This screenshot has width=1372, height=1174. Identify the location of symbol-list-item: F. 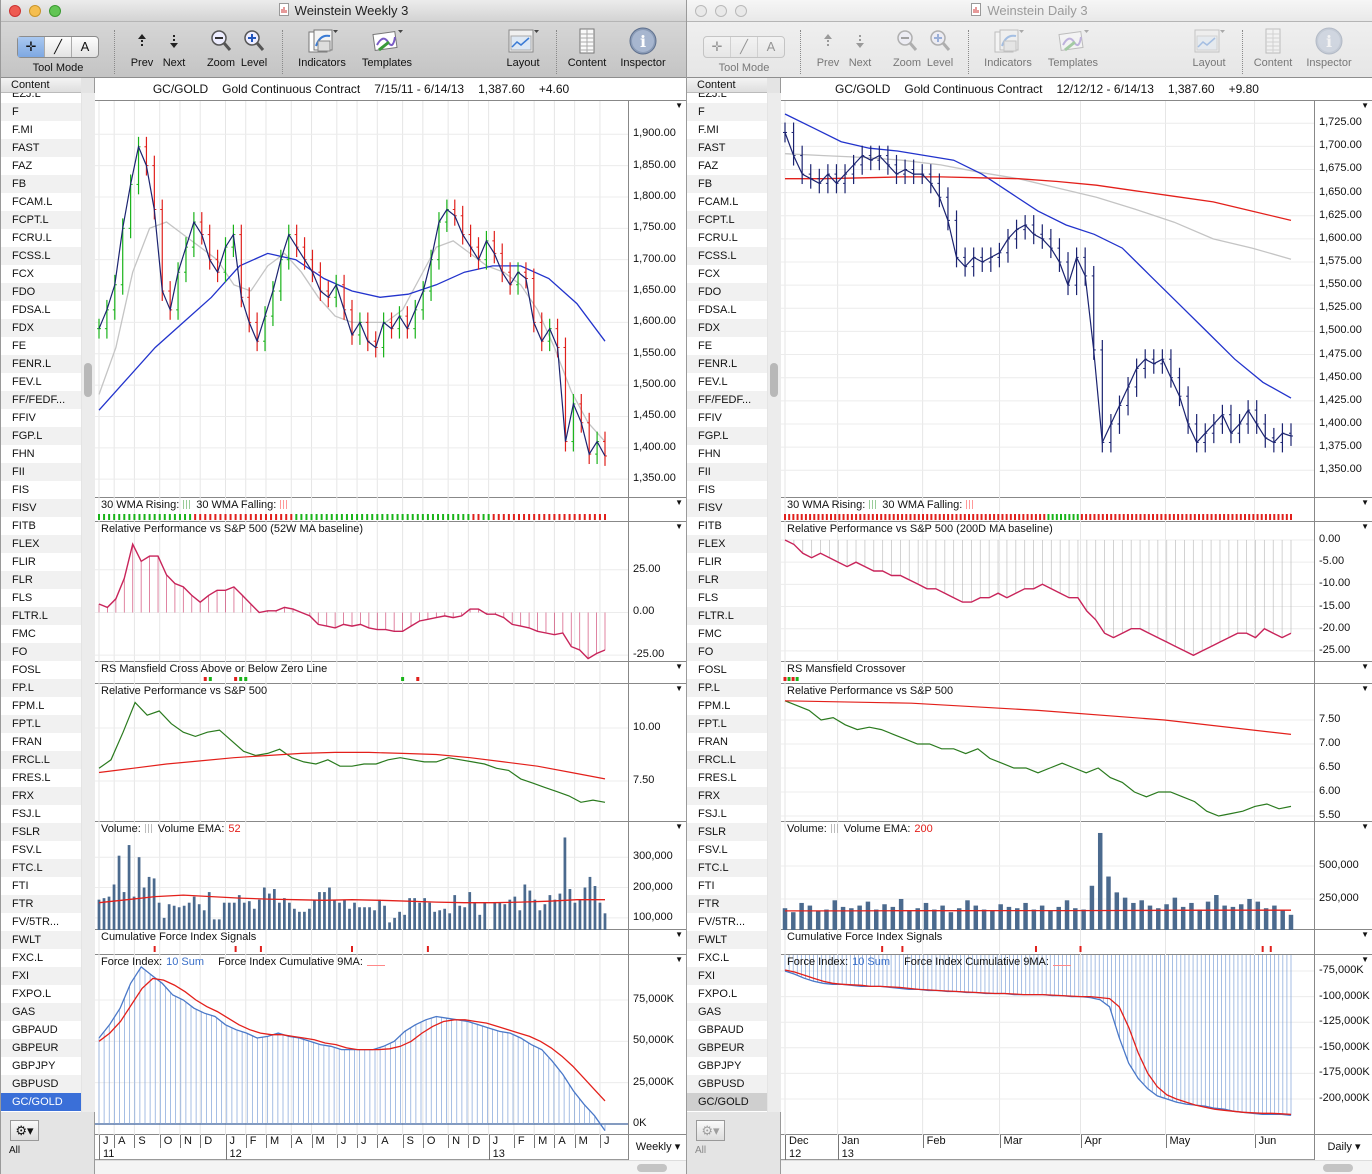
(41, 112).